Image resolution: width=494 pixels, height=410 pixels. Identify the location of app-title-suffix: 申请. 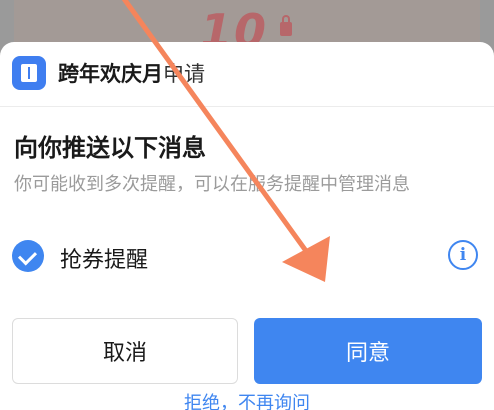
(184, 74).